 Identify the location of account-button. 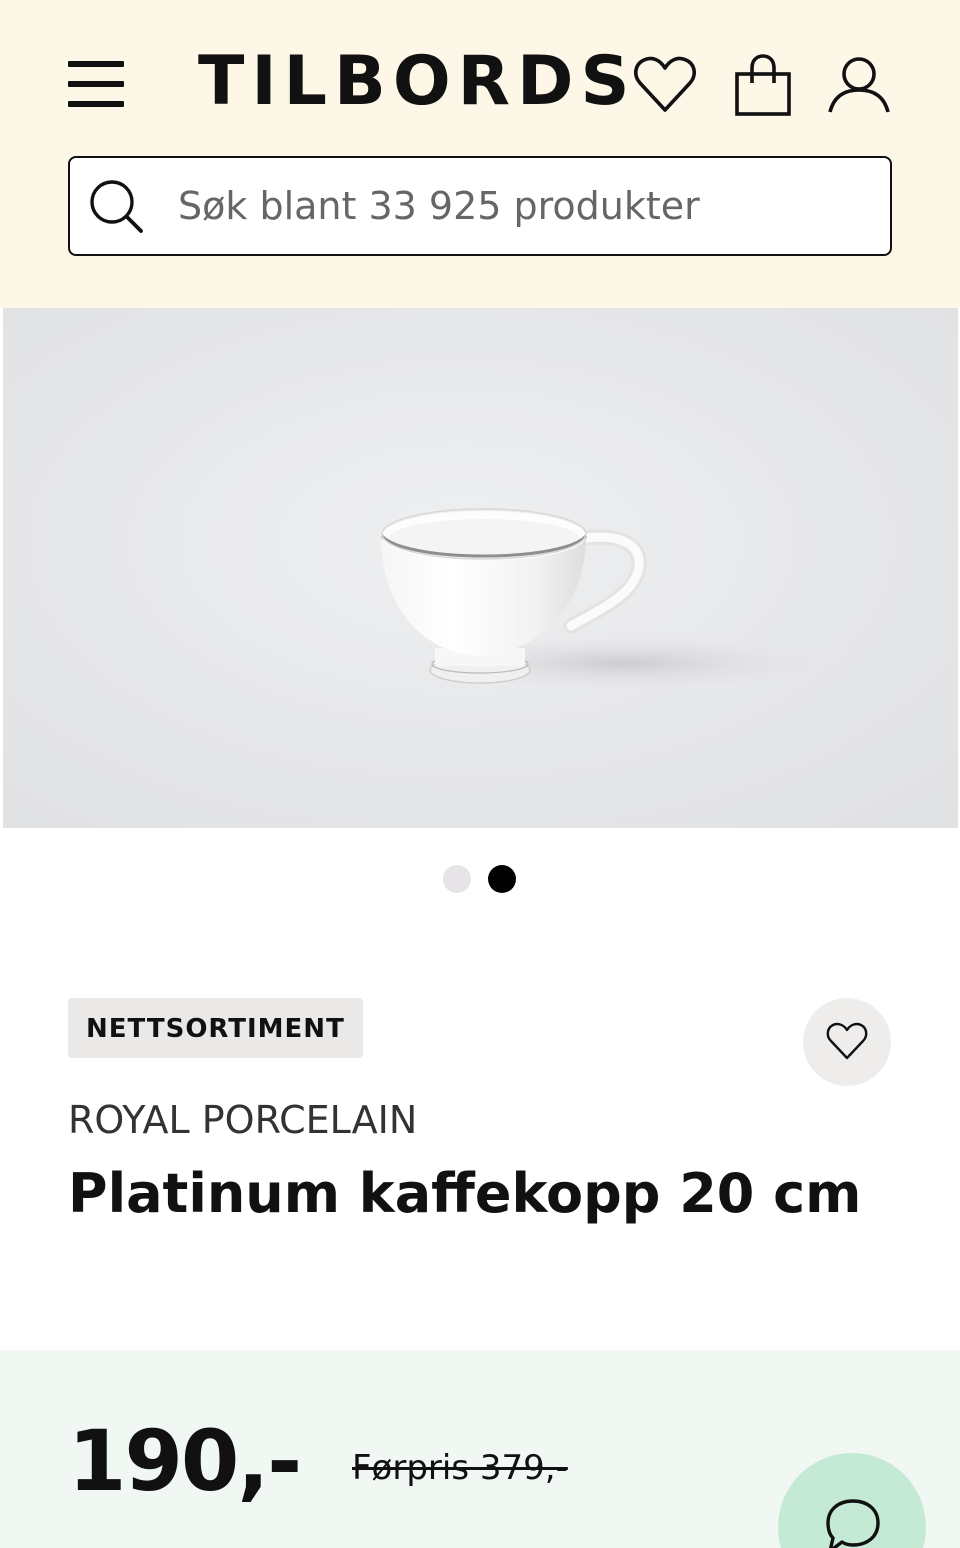
(859, 85).